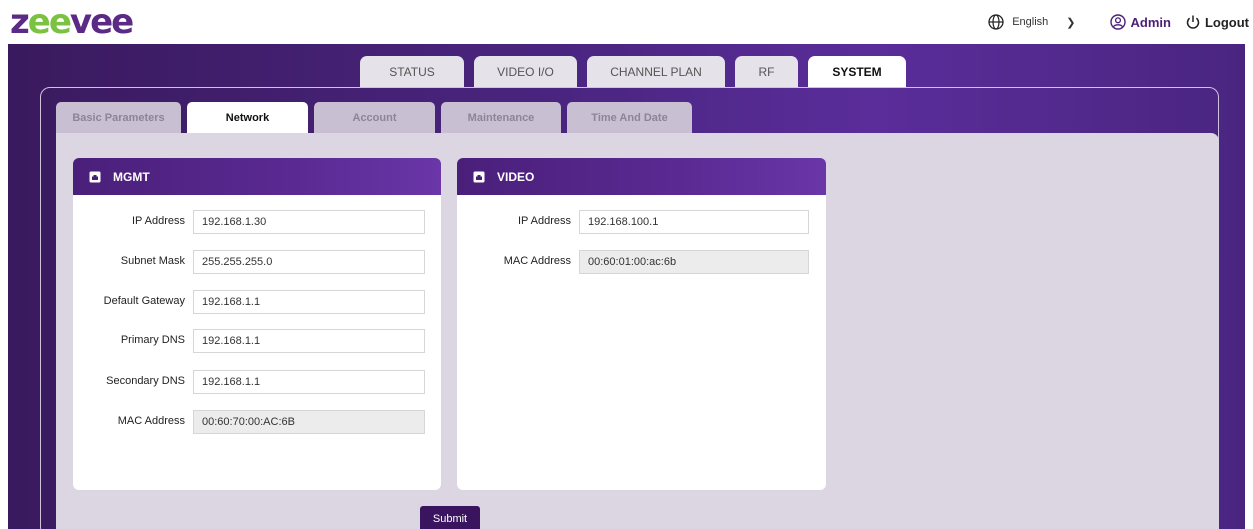  Describe the element at coordinates (145, 381) in the screenshot. I see `secondary-dns-label: Secondary DNS` at that location.